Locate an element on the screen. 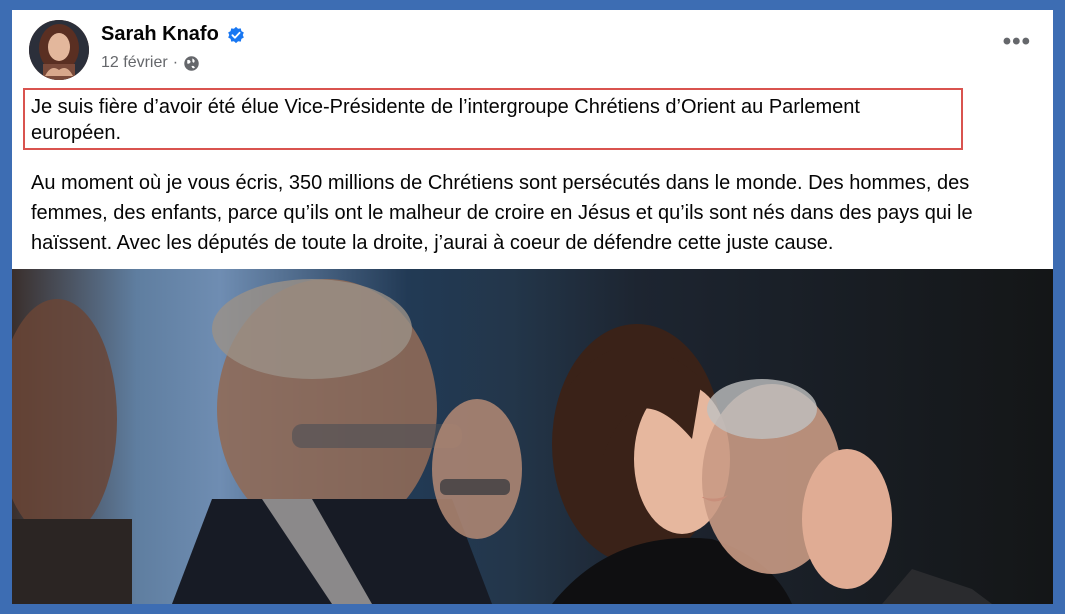 Image resolution: width=1065 pixels, height=614 pixels. verified-badge-icon is located at coordinates (236, 35).